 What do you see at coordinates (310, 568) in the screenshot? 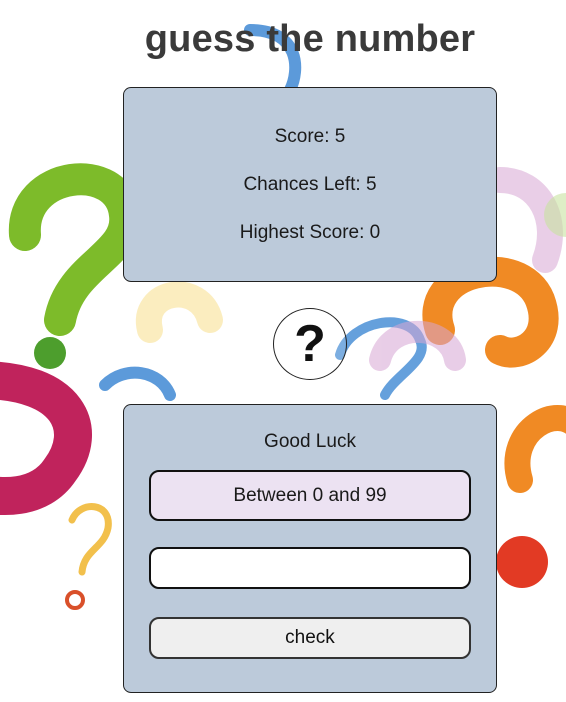
I see `guess-input` at bounding box center [310, 568].